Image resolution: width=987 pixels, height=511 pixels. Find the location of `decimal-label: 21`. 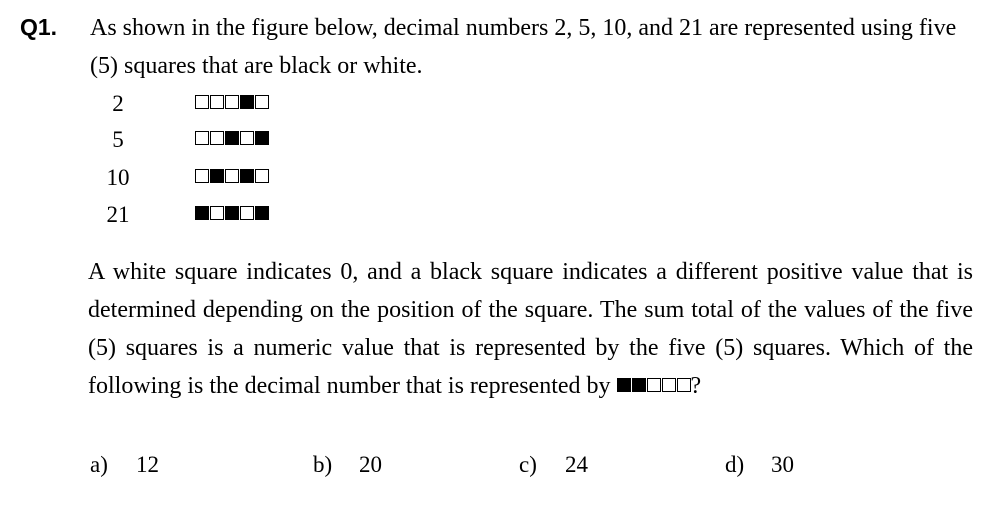

decimal-label: 21 is located at coordinates (118, 214).